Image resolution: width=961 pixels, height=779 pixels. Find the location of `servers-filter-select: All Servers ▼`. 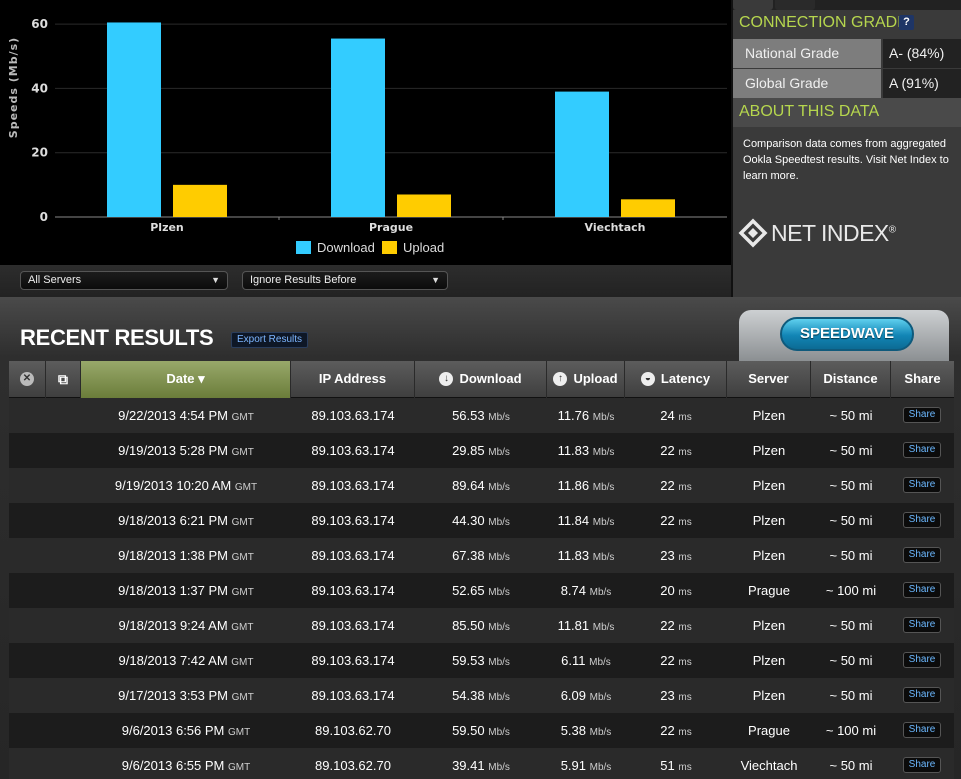

servers-filter-select: All Servers ▼ is located at coordinates (124, 280).